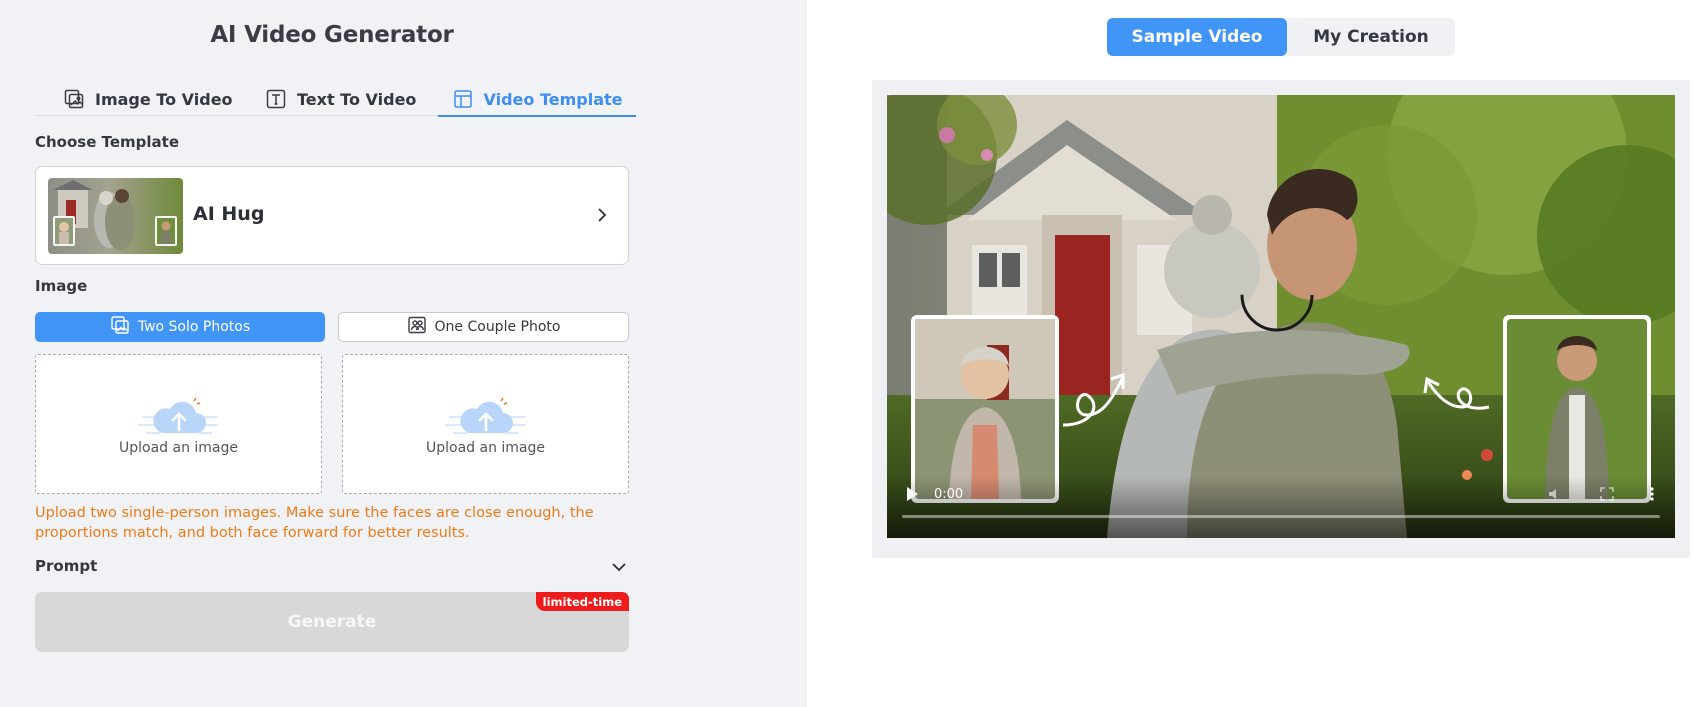 The image size is (1693, 707). What do you see at coordinates (1652, 494) in the screenshot?
I see `more-options-icon` at bounding box center [1652, 494].